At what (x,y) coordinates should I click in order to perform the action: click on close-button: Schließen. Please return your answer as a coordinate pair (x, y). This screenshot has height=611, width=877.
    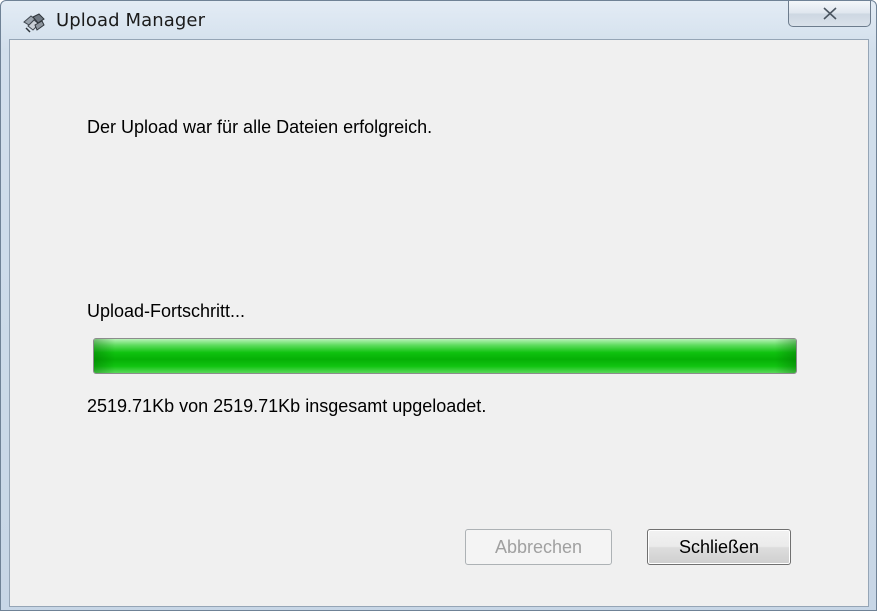
    Looking at the image, I should click on (719, 547).